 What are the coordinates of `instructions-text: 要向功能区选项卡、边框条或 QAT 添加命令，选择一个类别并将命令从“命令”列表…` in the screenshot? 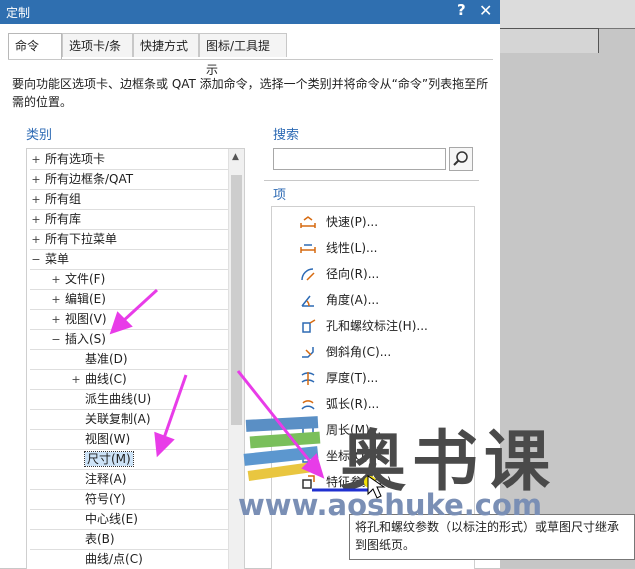 It's located at (250, 93).